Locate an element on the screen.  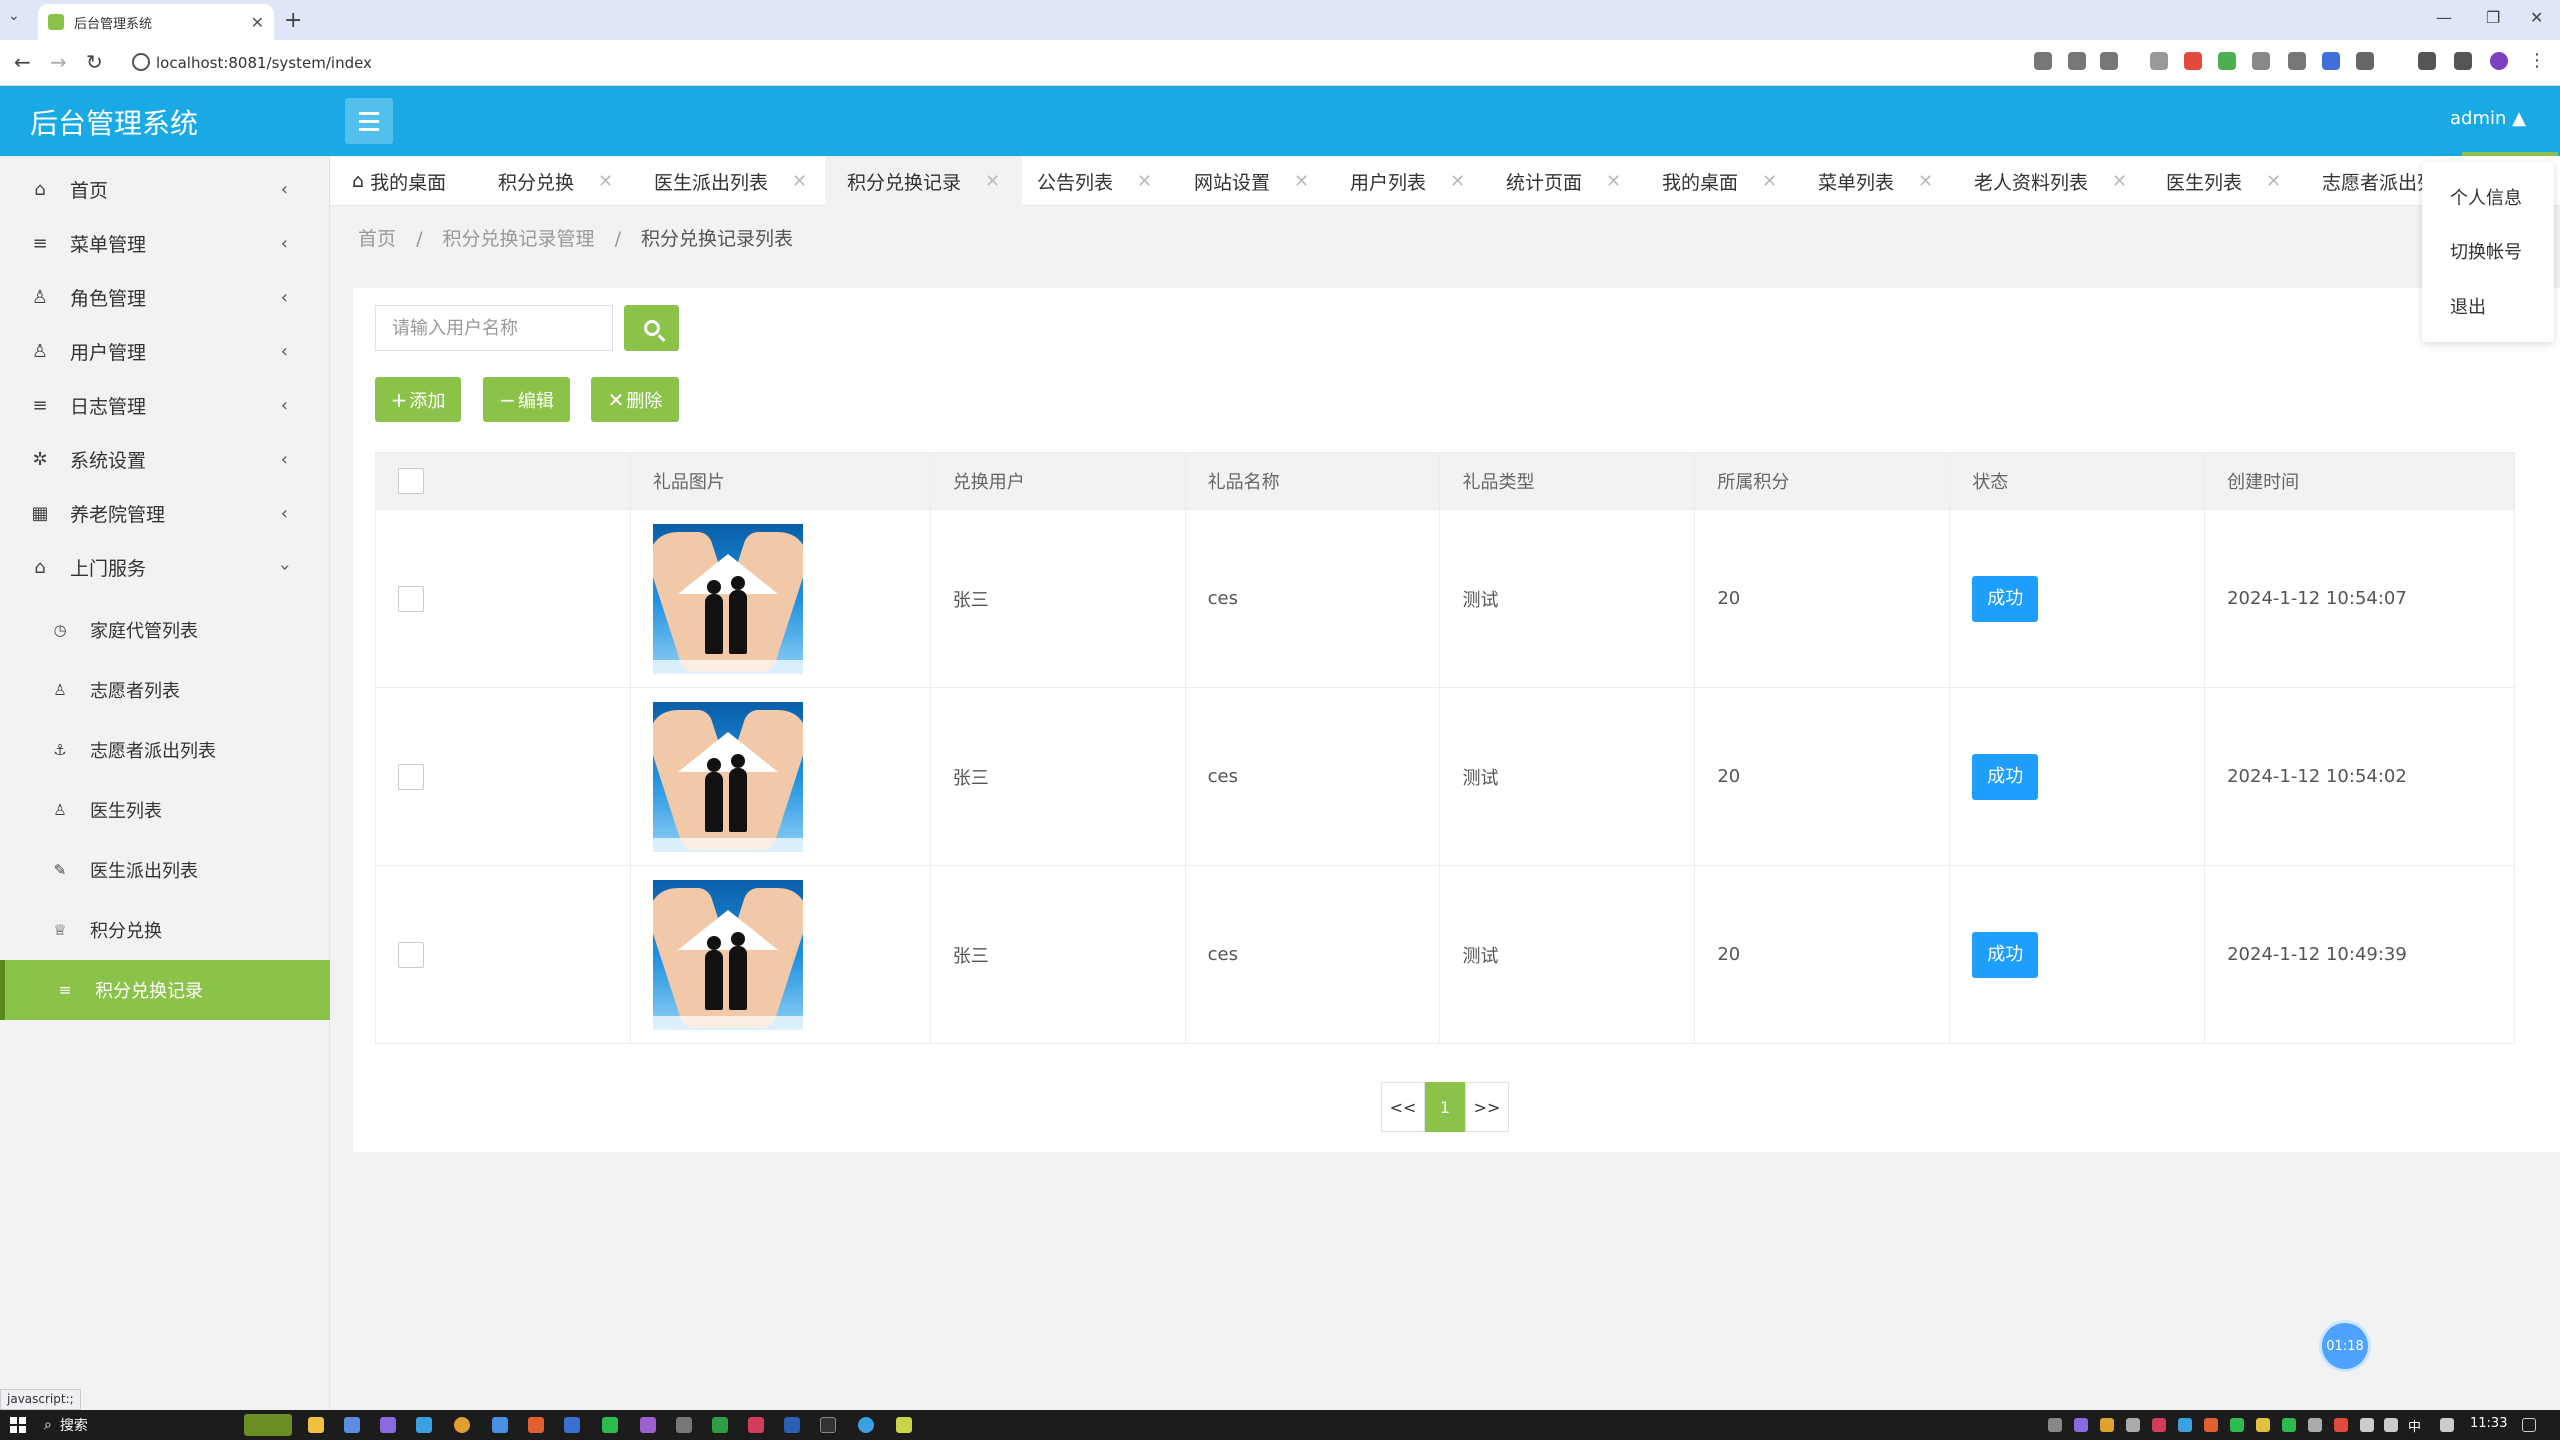
pagination-page: 1 is located at coordinates (1445, 1107).